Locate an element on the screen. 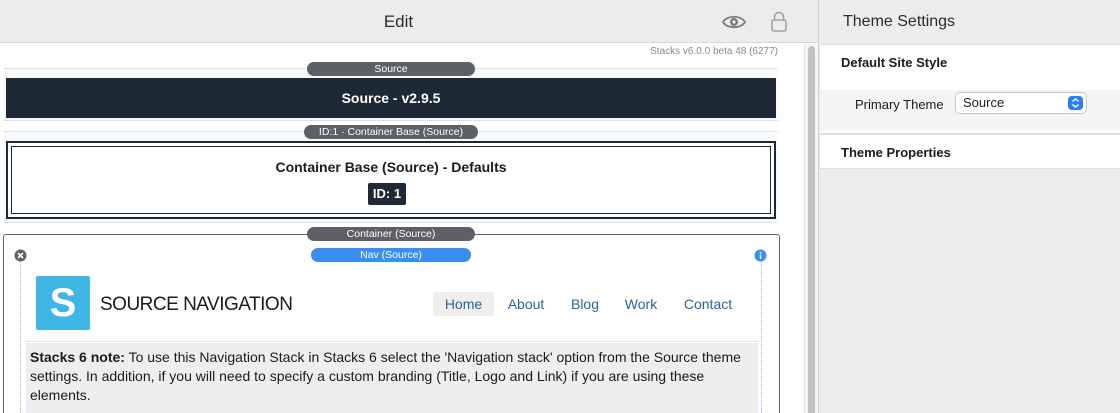  nav-link-blog: Blog is located at coordinates (585, 304).